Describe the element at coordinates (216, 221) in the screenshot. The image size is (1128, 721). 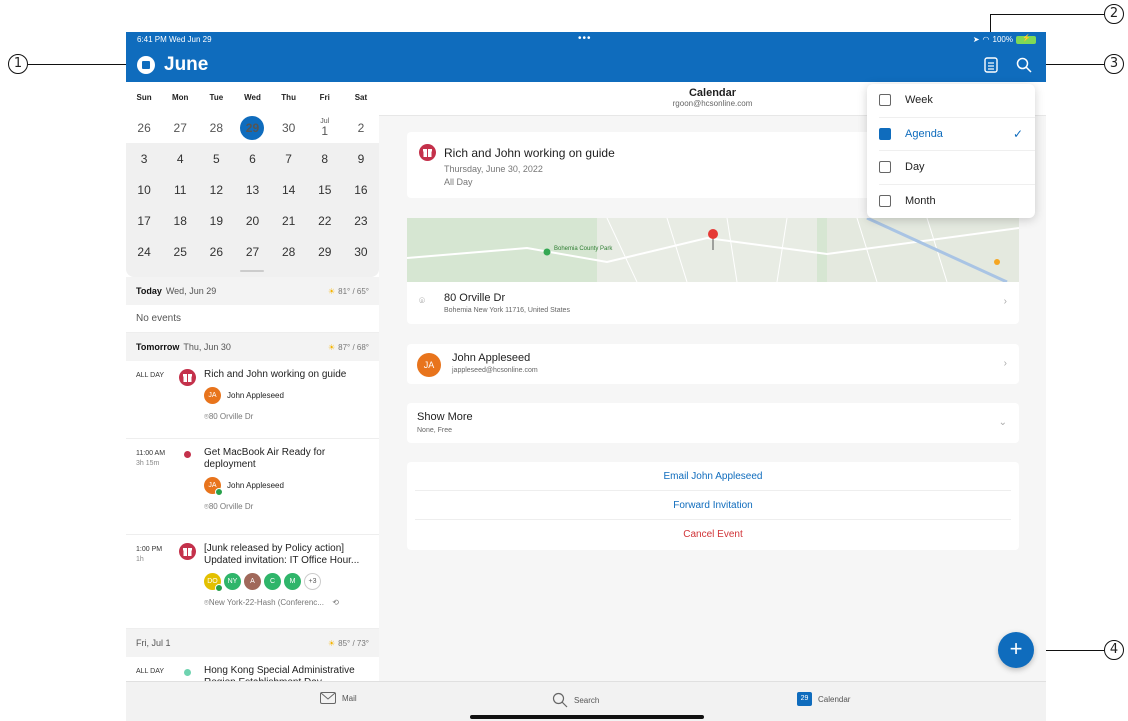
I see `calendar-day: 19` at that location.